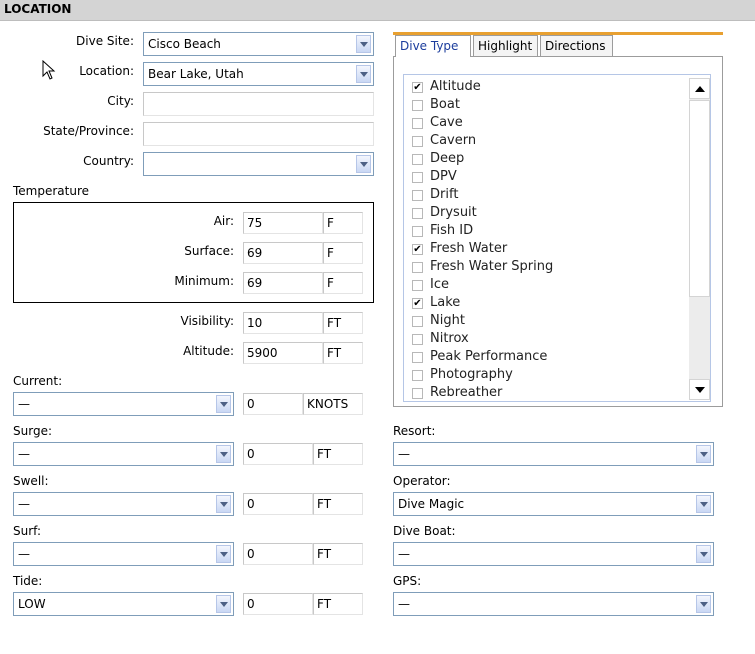  Describe the element at coordinates (343, 253) in the screenshot. I see `surface-unit: F` at that location.